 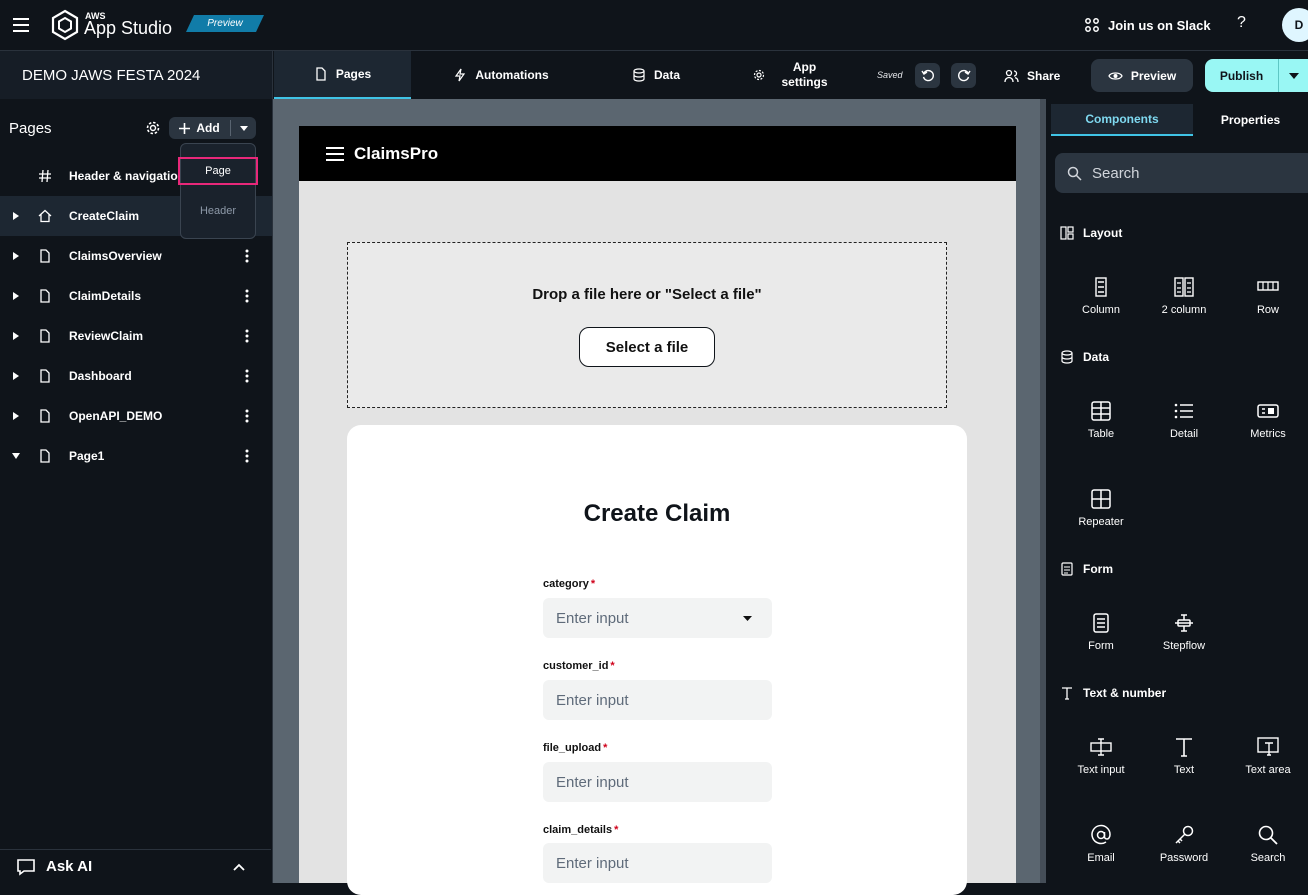 What do you see at coordinates (1268, 746) in the screenshot?
I see `text-area-icon` at bounding box center [1268, 746].